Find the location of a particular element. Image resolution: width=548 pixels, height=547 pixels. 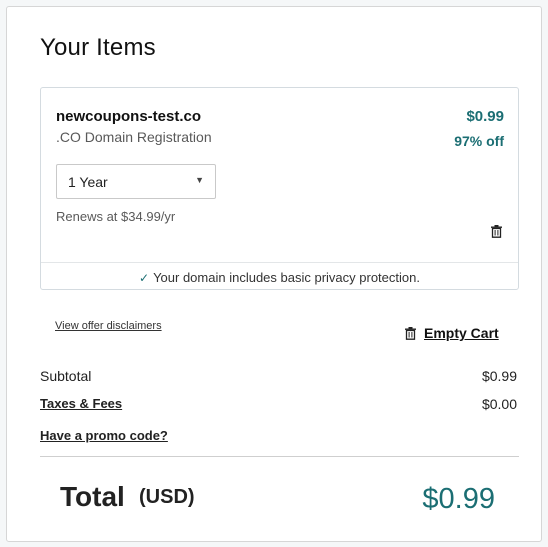

chevron-down-icon: ▼ is located at coordinates (199, 180).